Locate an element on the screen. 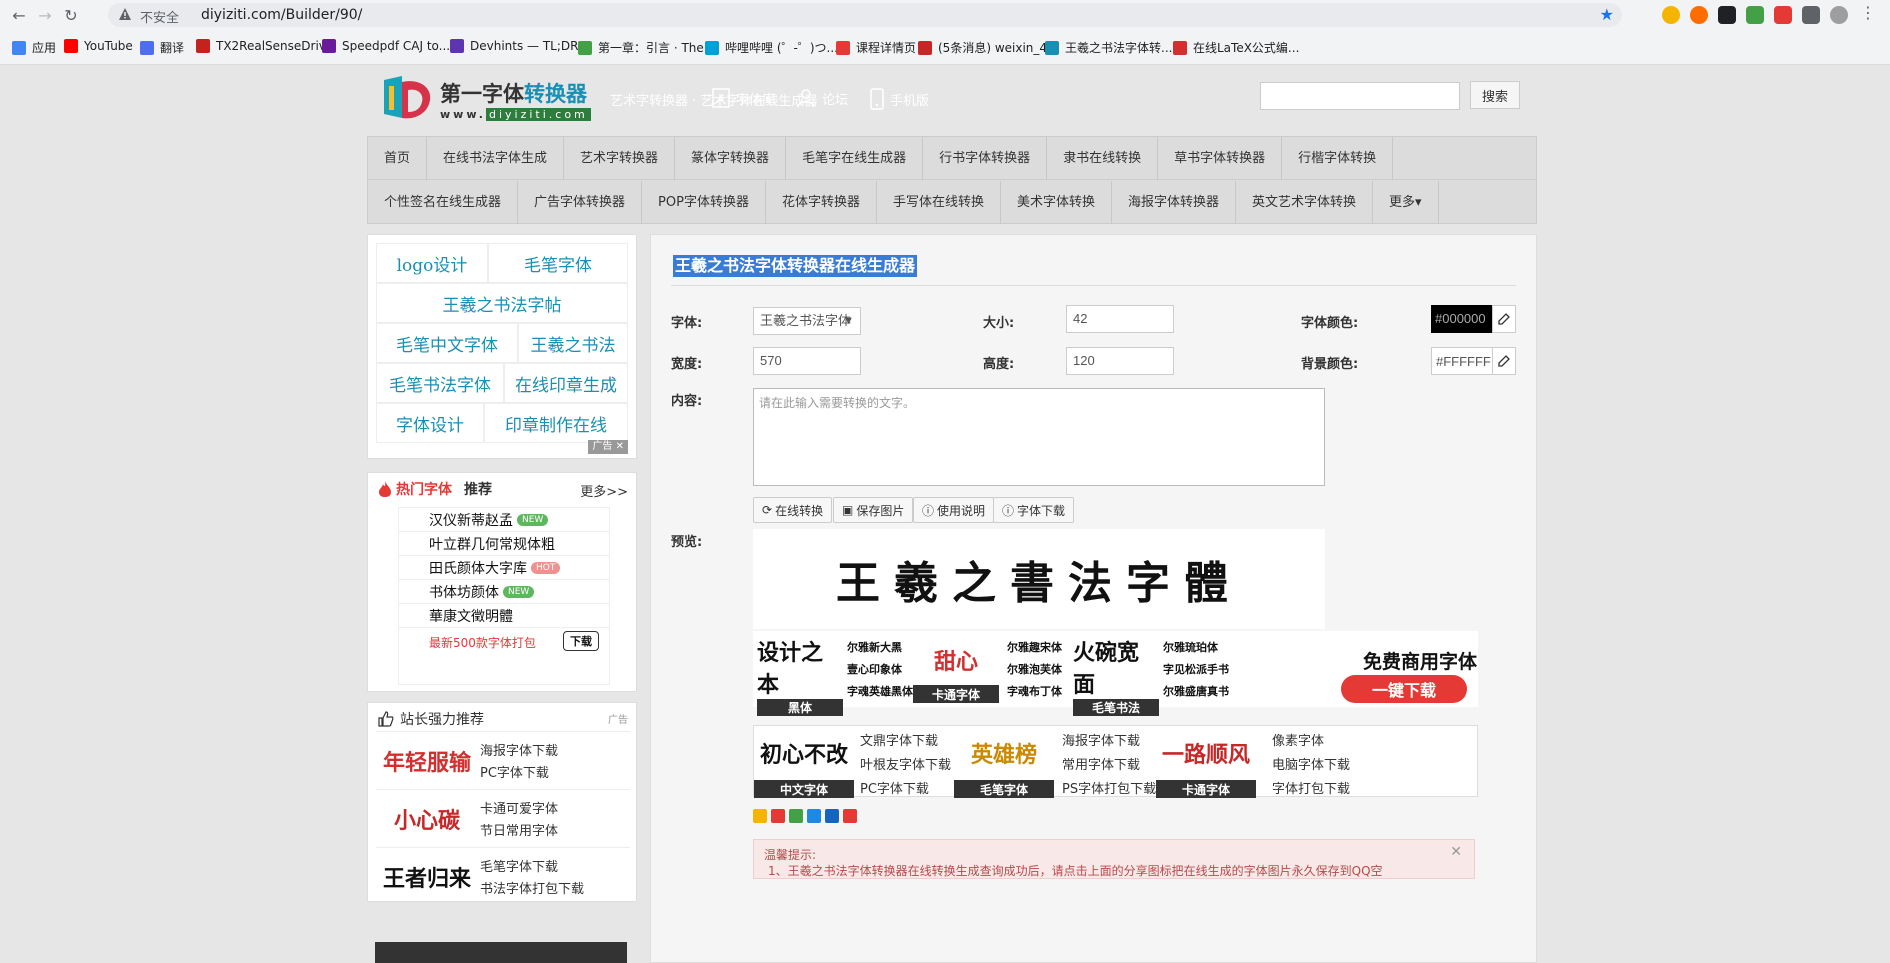 This screenshot has width=1890, height=963. nav-item: 篆体字转换器 is located at coordinates (731, 158).